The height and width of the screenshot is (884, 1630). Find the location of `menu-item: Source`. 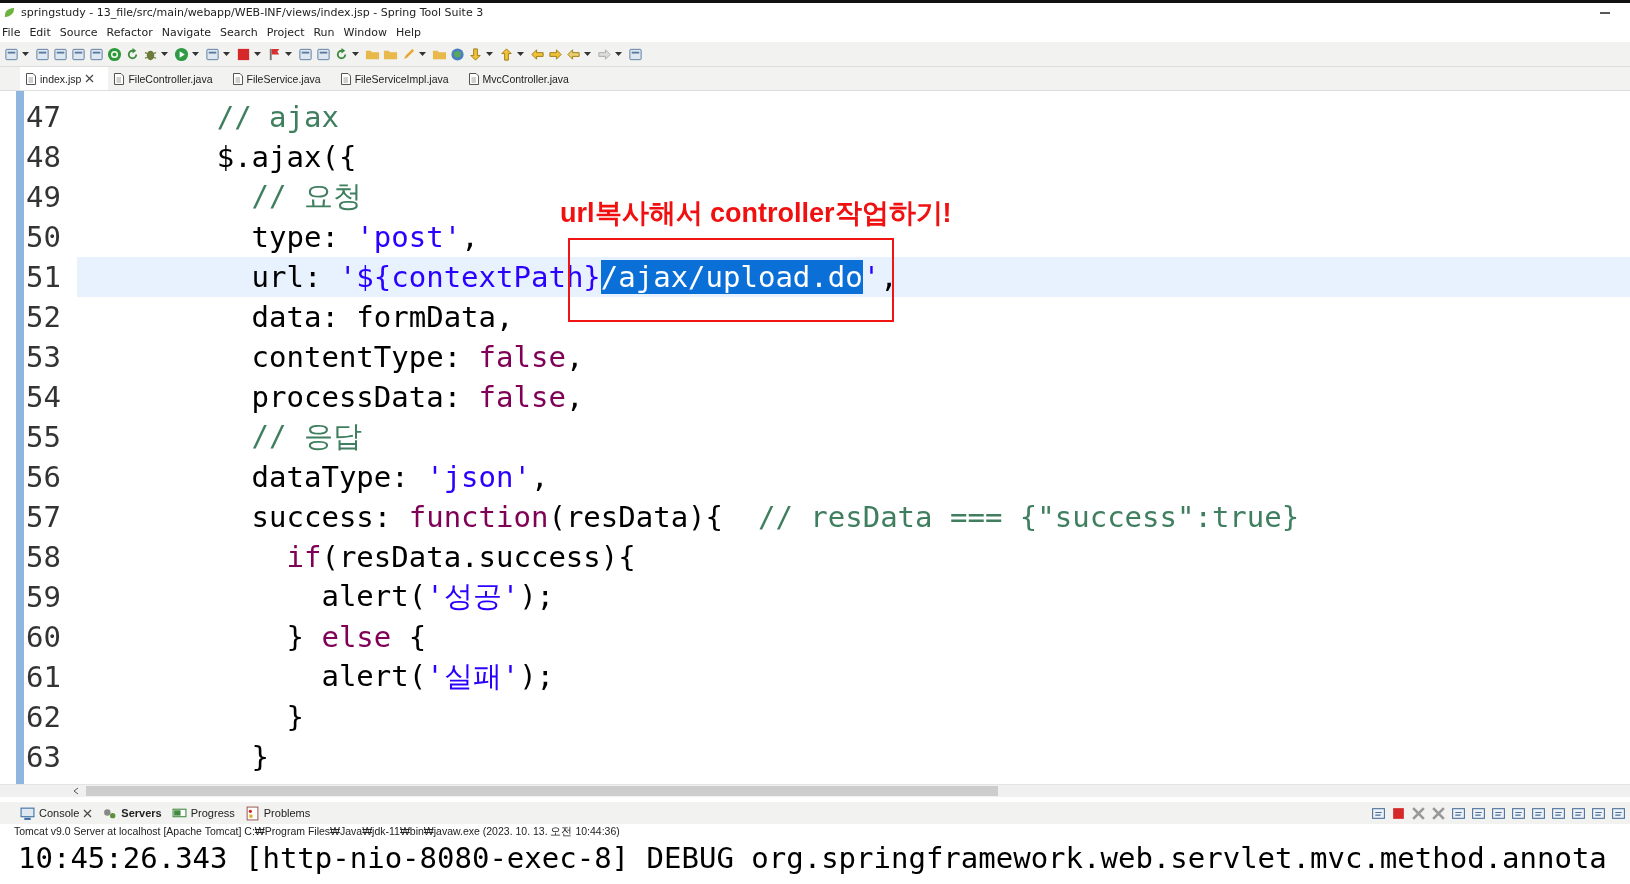

menu-item: Source is located at coordinates (82, 32).